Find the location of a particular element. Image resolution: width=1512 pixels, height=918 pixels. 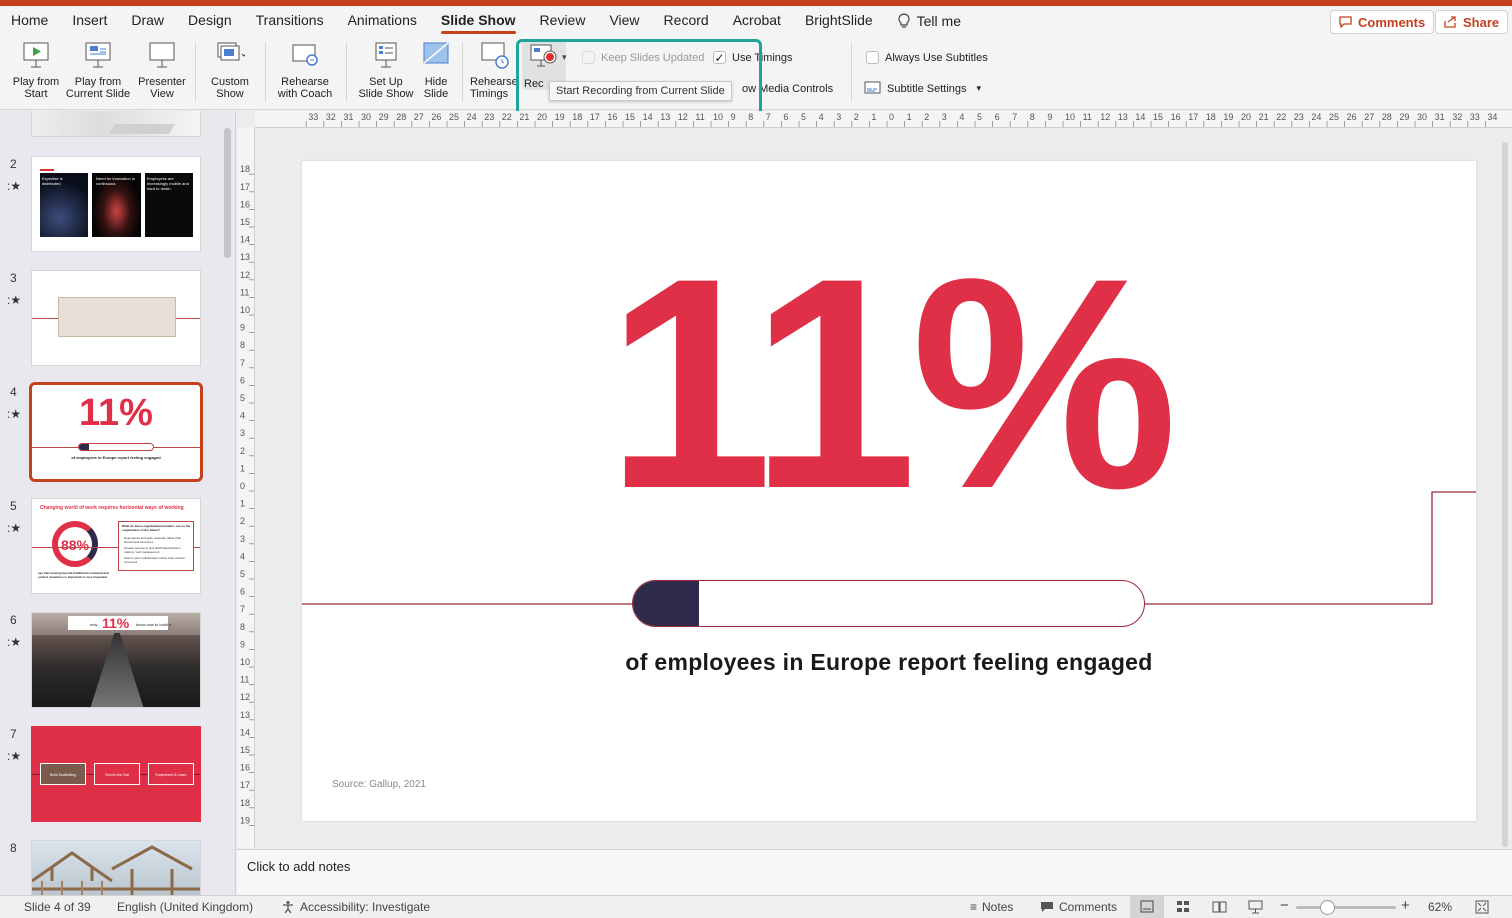

subtitle-settings-button: Subtitle Settings ▾ is located at coordinates (922, 88).